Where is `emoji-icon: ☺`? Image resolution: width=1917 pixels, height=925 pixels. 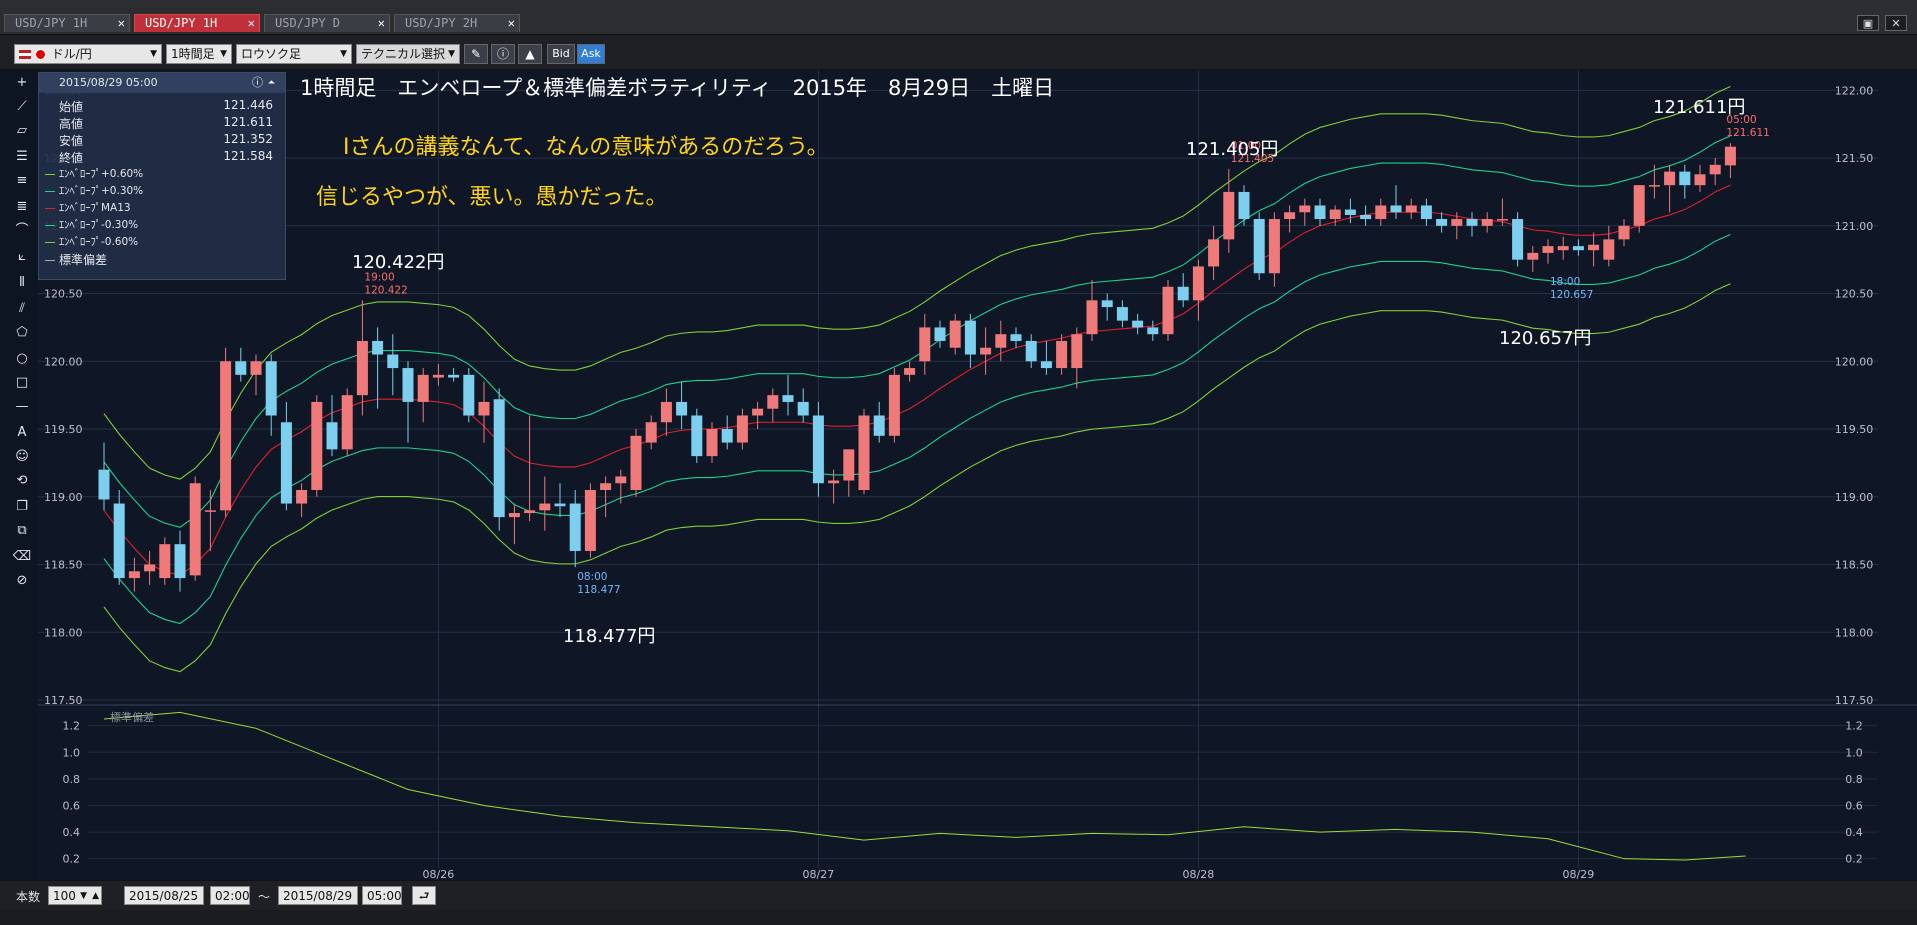 emoji-icon: ☺ is located at coordinates (22, 457).